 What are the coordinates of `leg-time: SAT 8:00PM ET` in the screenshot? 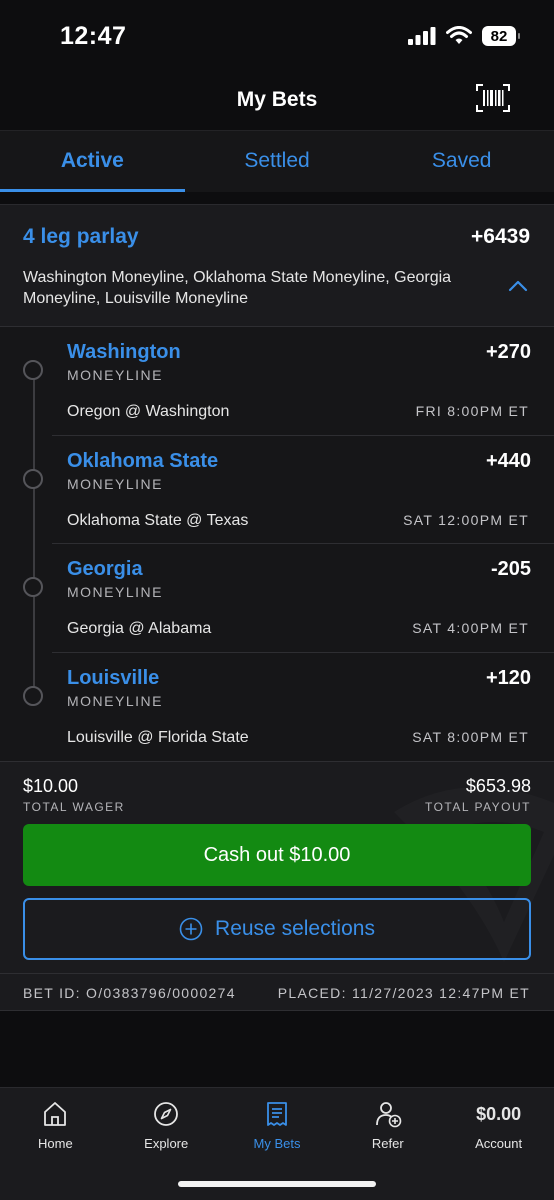 It's located at (470, 736).